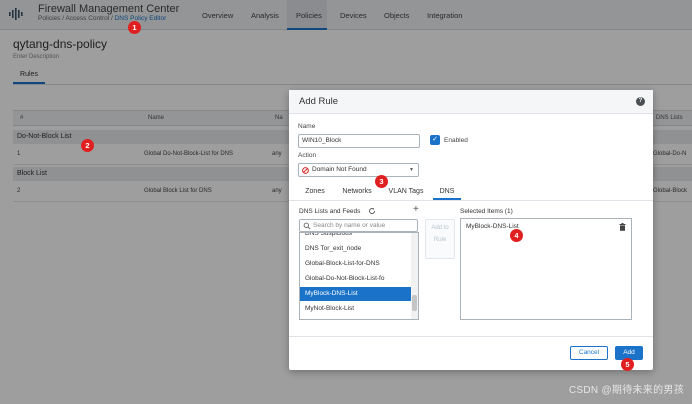 This screenshot has height=404, width=692. I want to click on annotation-badge-2: 2, so click(87, 145).